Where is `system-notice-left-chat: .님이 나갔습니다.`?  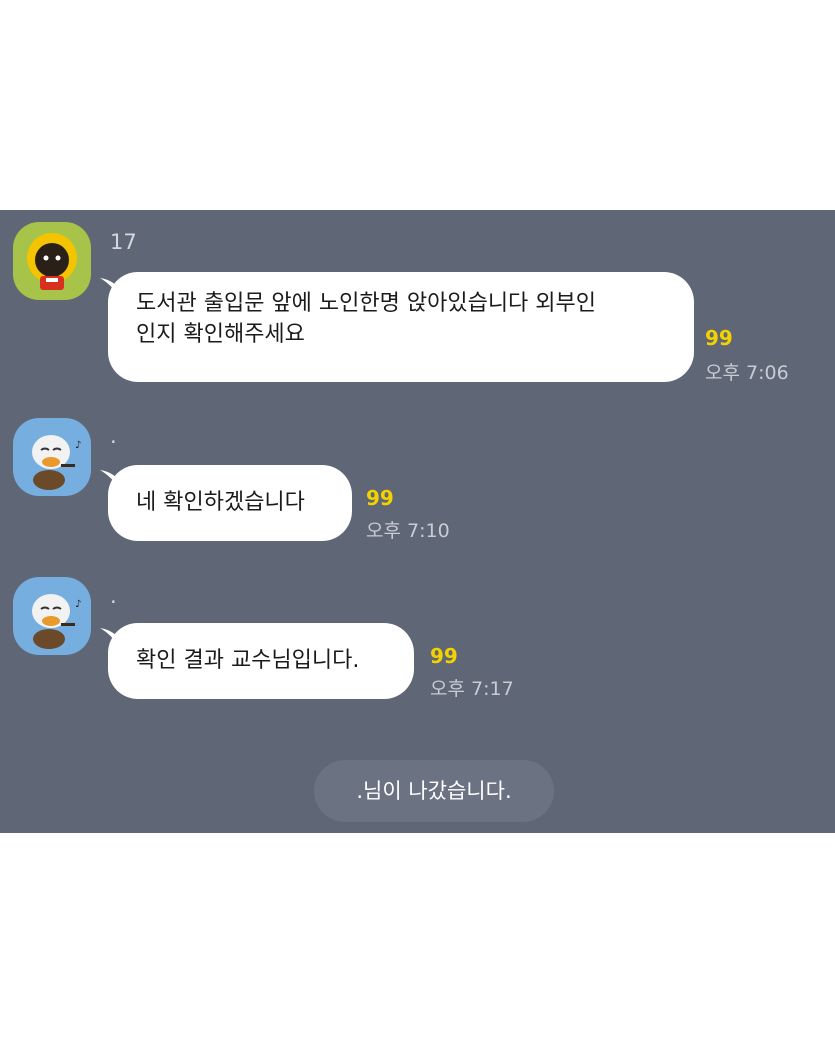 system-notice-left-chat: .님이 나갔습니다. is located at coordinates (434, 791).